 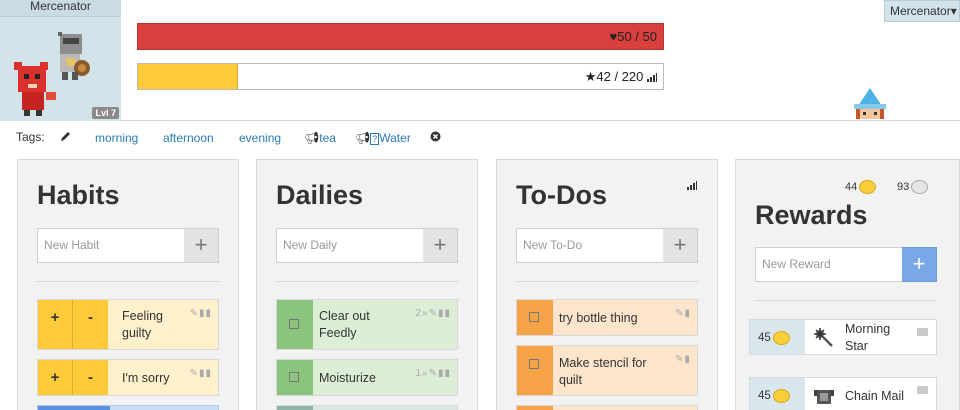 I want to click on habit-text: I'm sorry, so click(x=146, y=378).